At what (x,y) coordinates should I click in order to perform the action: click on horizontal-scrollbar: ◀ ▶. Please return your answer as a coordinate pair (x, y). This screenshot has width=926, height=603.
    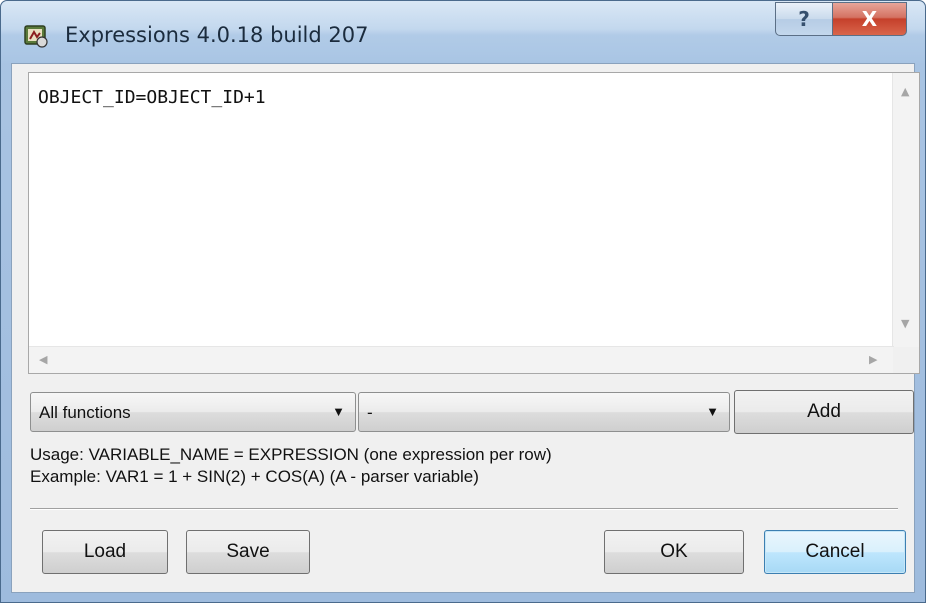
    Looking at the image, I should click on (461, 359).